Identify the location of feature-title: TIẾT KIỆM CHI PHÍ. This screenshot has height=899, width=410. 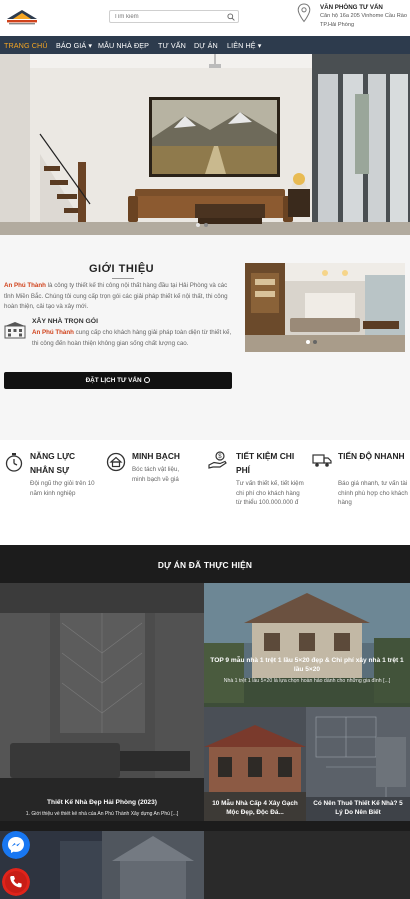
(265, 463).